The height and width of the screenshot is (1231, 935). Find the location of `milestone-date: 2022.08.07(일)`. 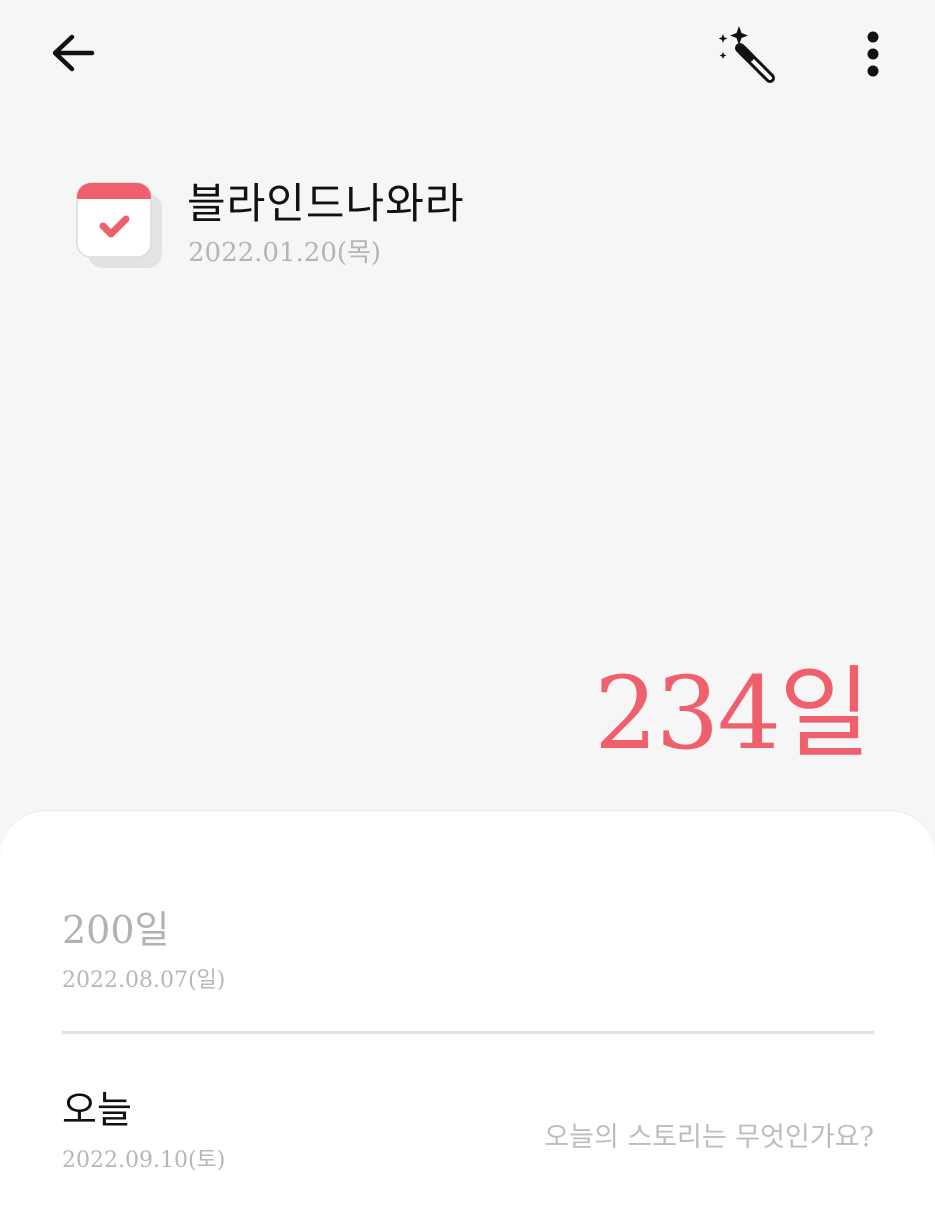

milestone-date: 2022.08.07(일) is located at coordinates (144, 980).